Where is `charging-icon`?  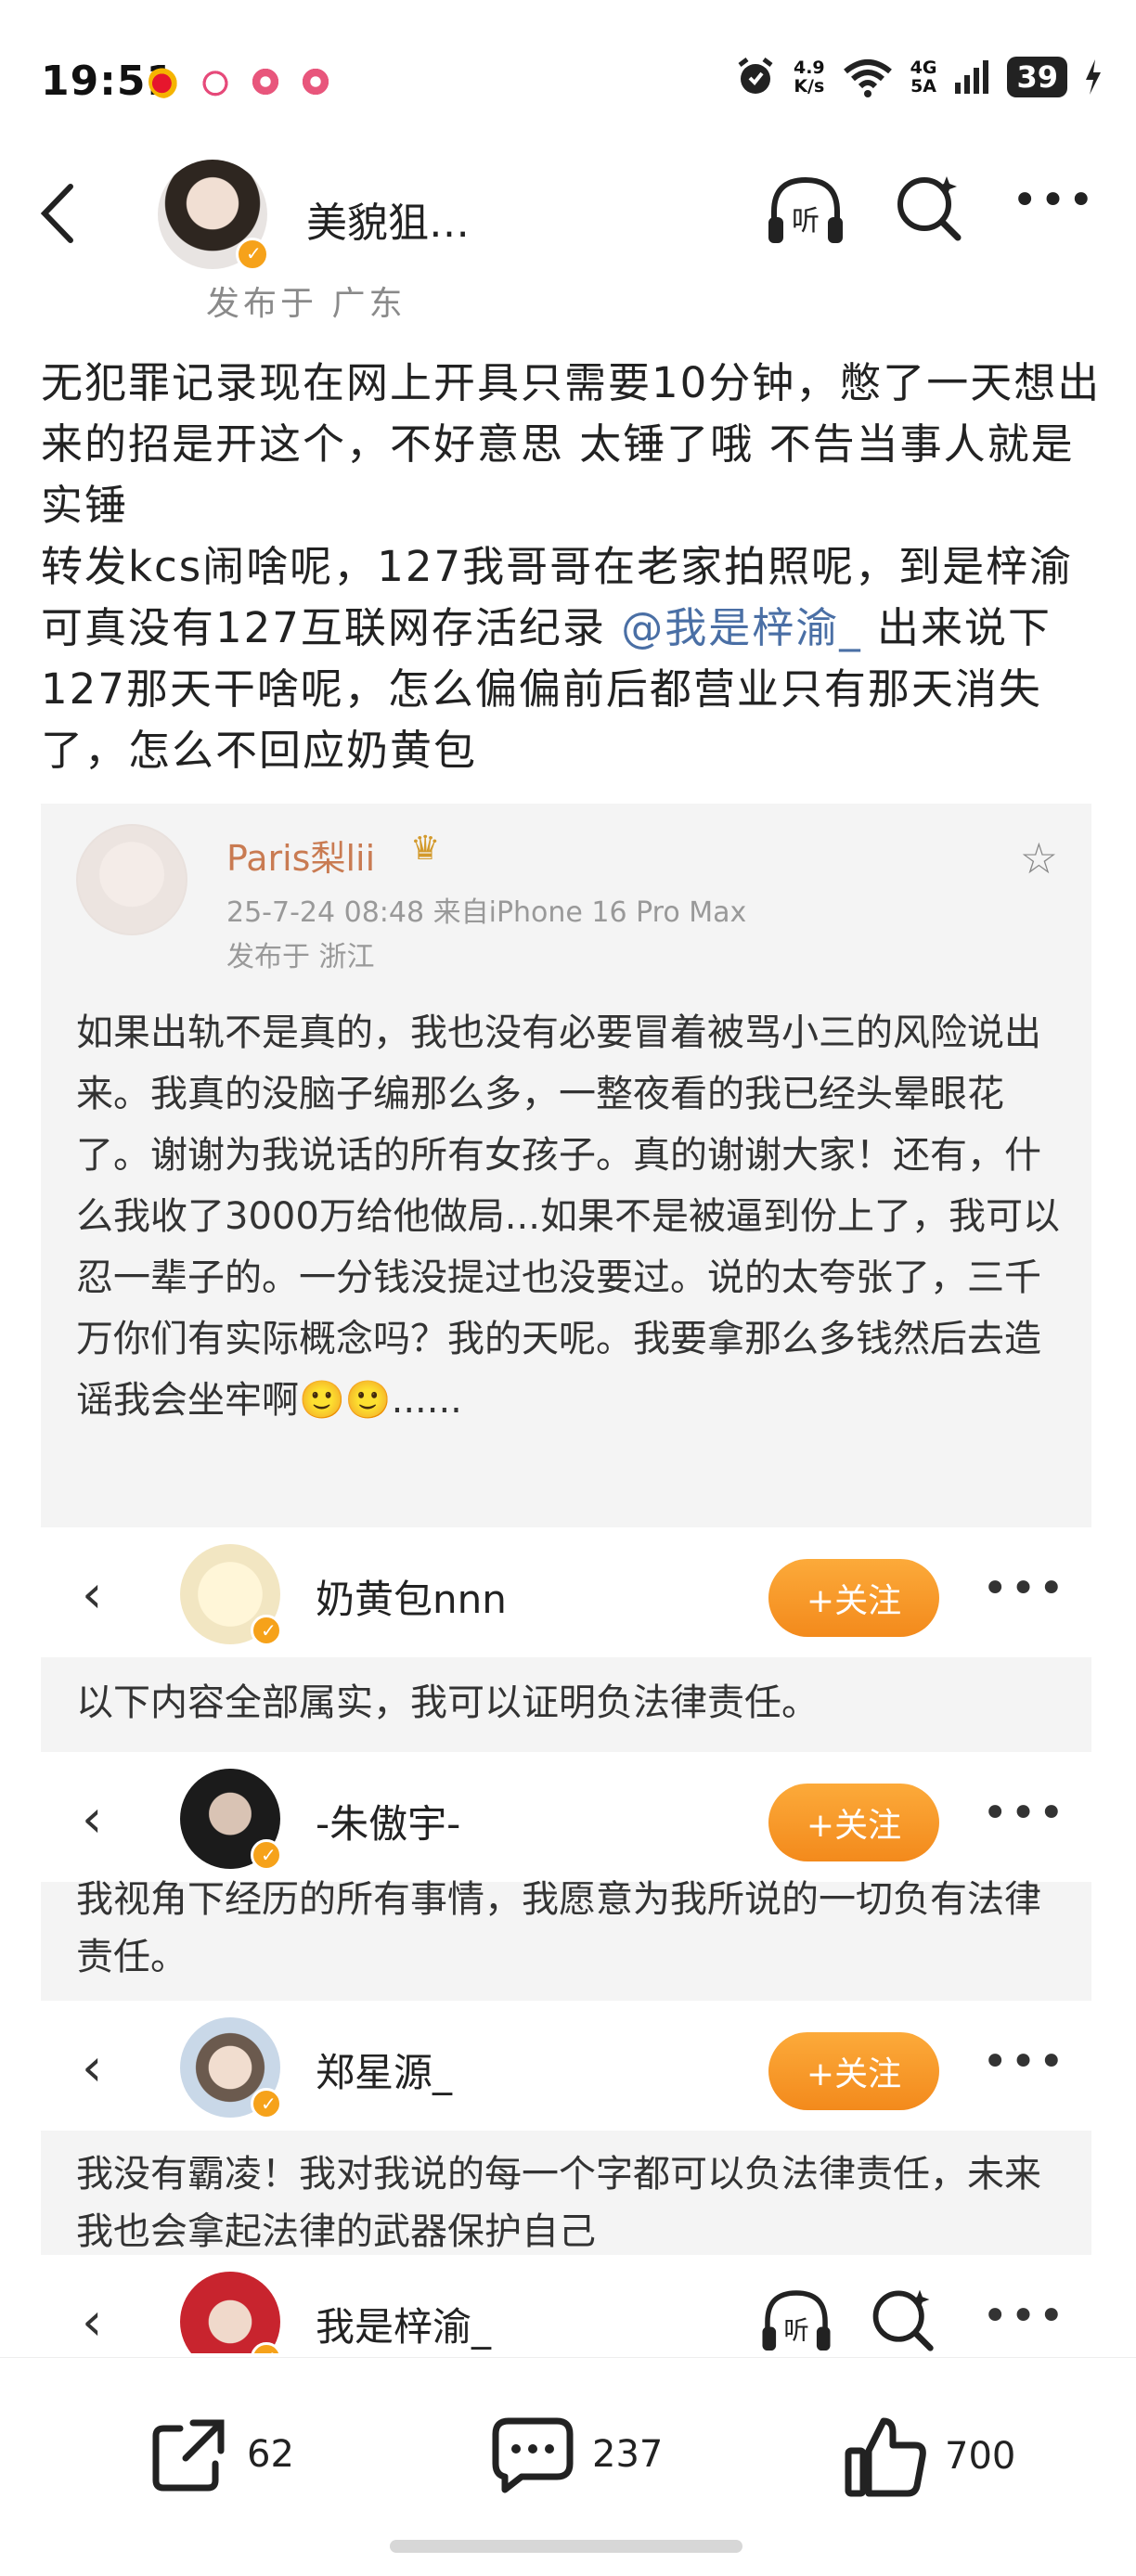 charging-icon is located at coordinates (1093, 77).